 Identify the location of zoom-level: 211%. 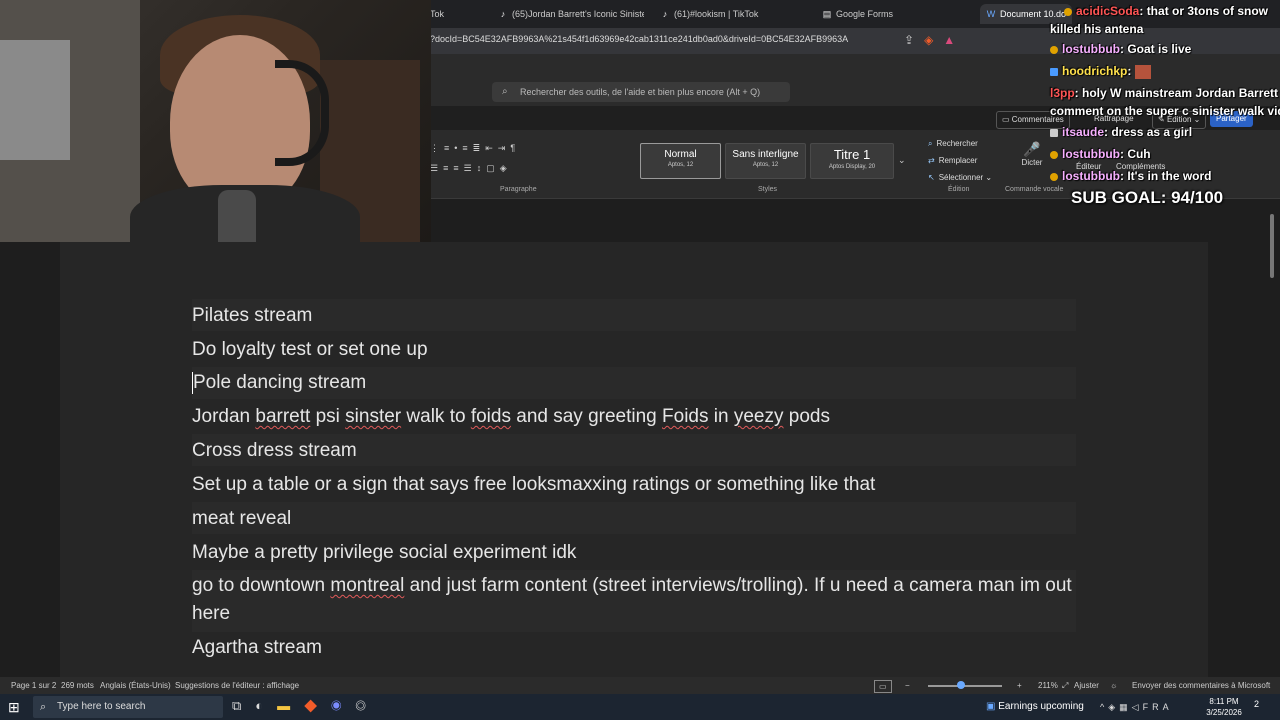
(1048, 685).